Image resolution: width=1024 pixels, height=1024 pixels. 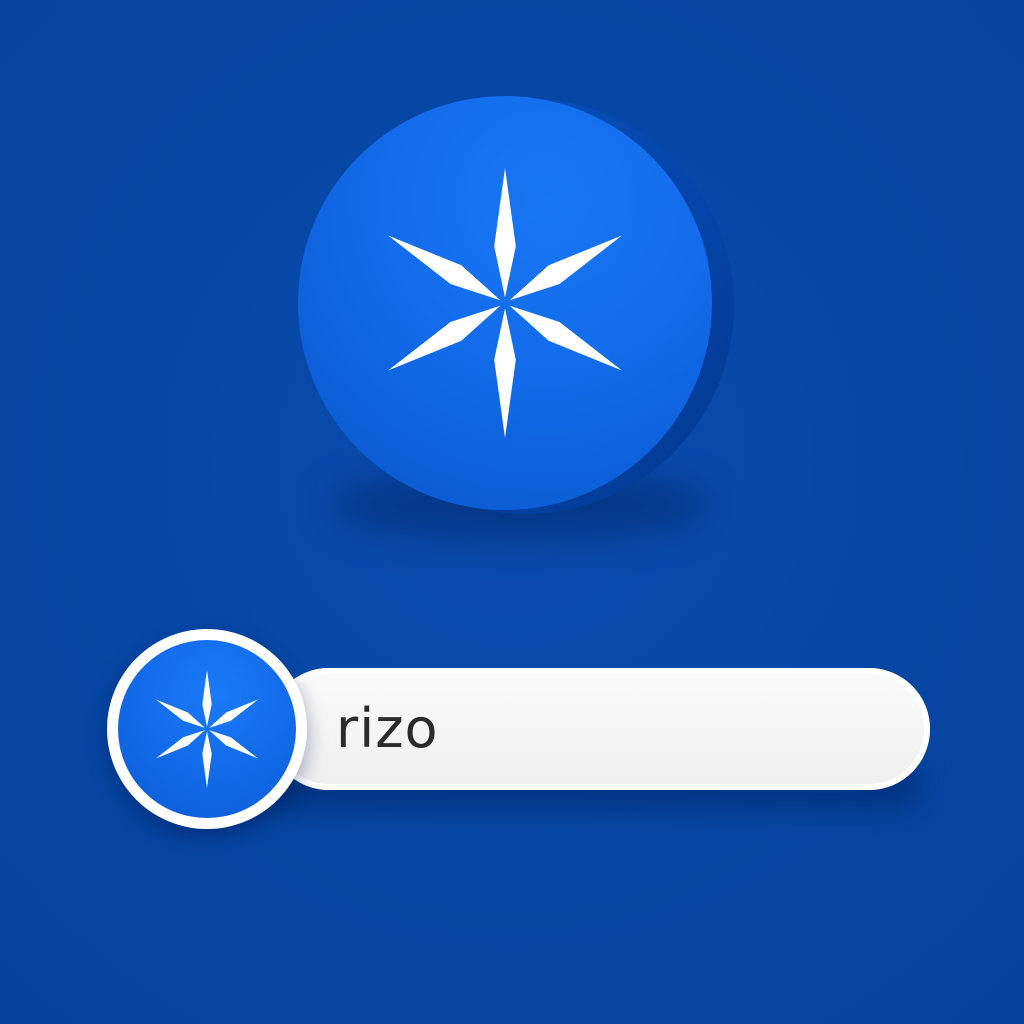 I want to click on search-bar: rizo, so click(x=599, y=729).